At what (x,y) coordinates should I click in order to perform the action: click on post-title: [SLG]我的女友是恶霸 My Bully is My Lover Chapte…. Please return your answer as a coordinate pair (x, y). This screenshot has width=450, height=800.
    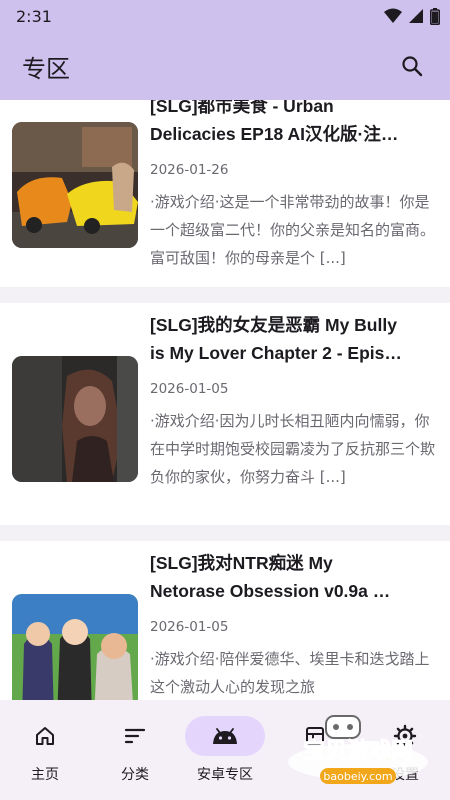
    Looking at the image, I should click on (294, 339).